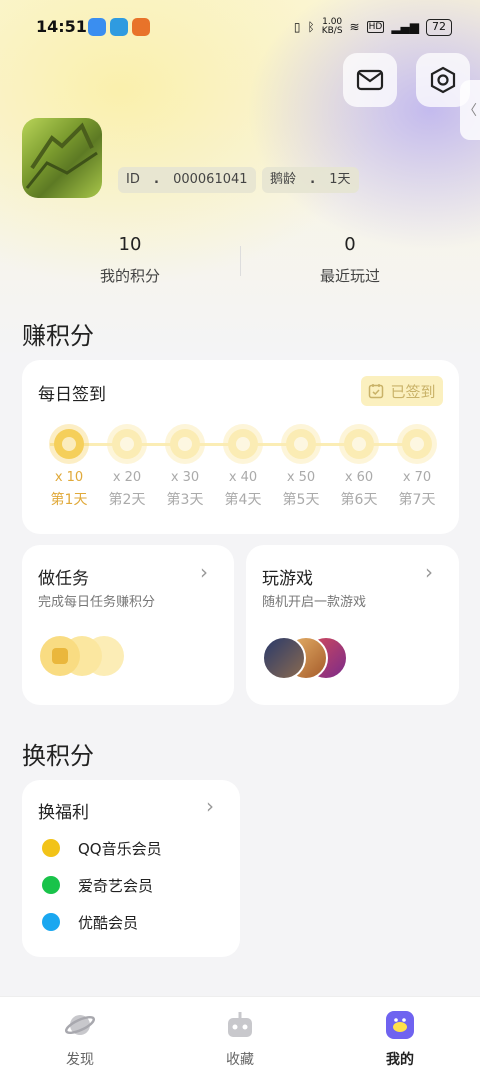 This screenshot has height=1072, width=480. Describe the element at coordinates (413, 391) in the screenshot. I see `signed-label: 已签到` at that location.